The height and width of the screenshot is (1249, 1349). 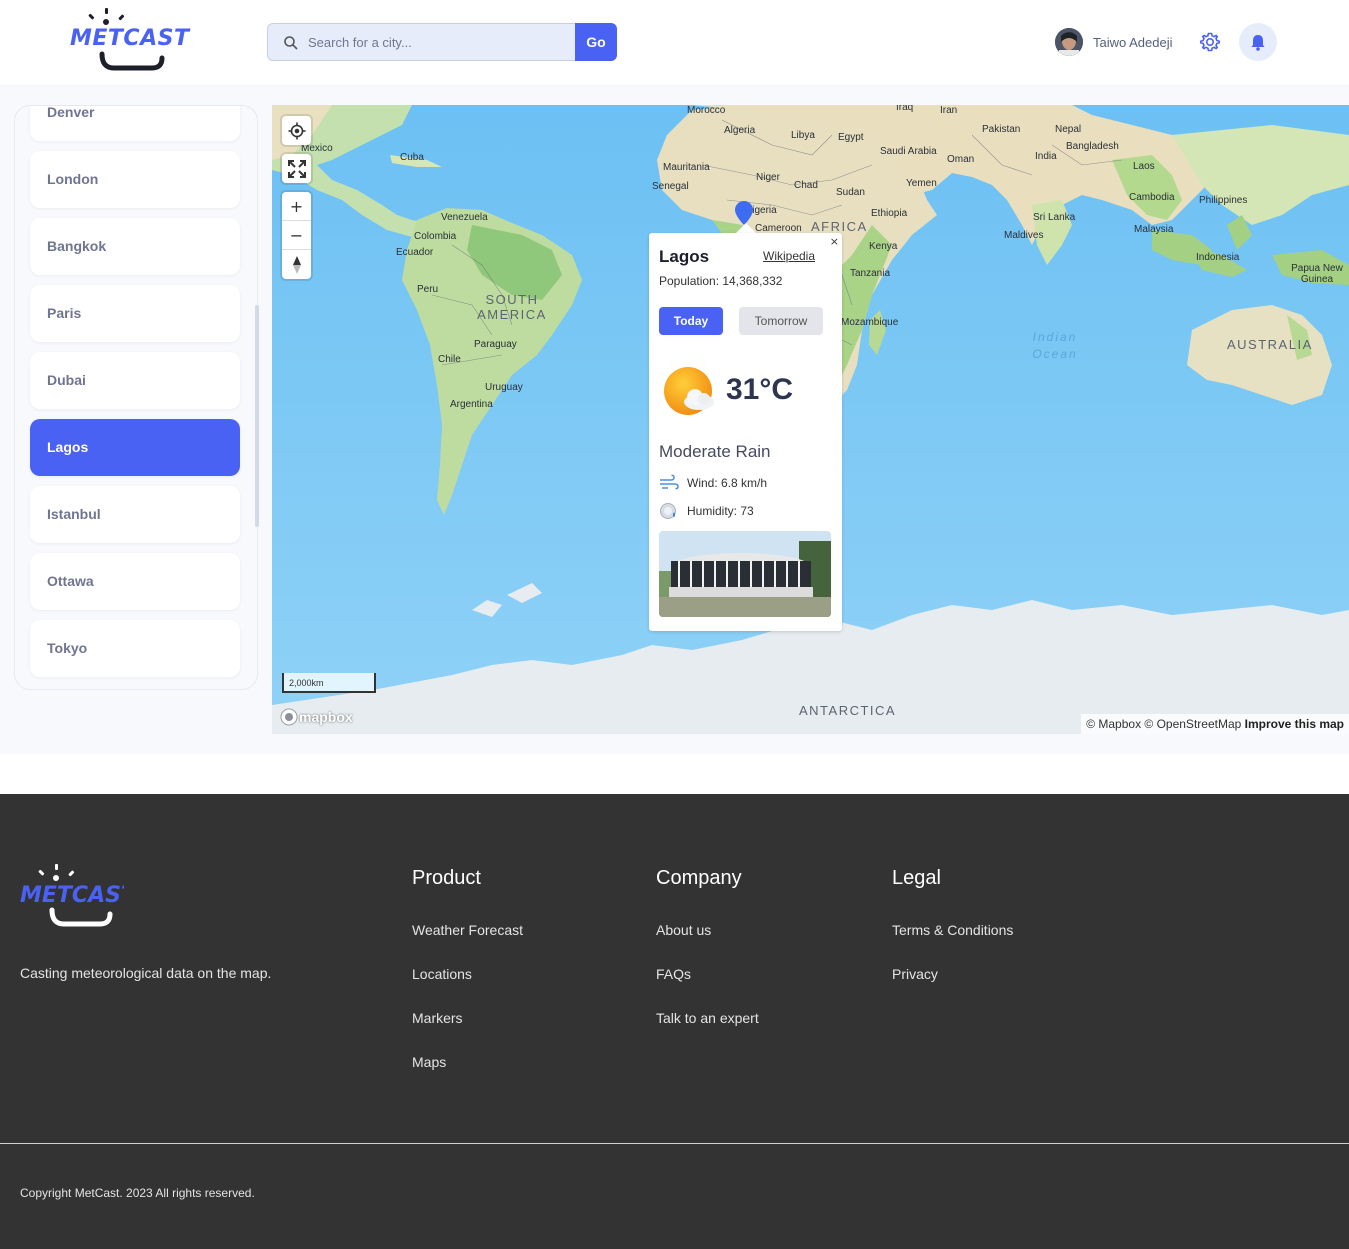 What do you see at coordinates (467, 930) in the screenshot?
I see `footer-link-weather-forecast: Weather Forecast` at bounding box center [467, 930].